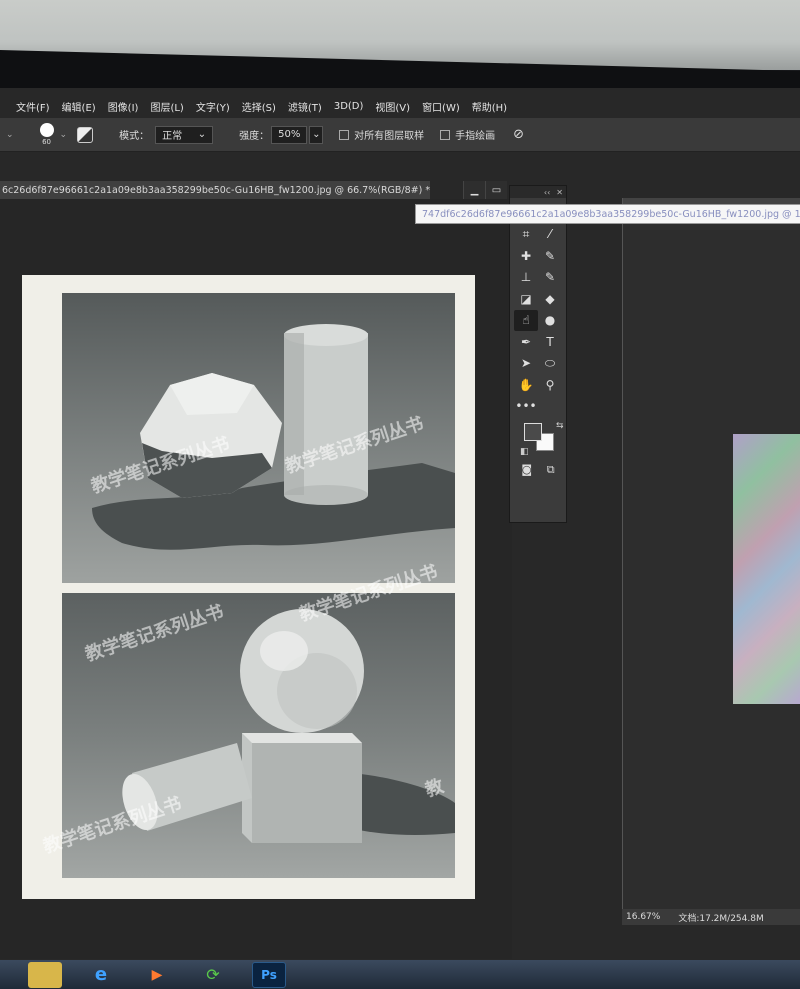 This screenshot has height=989, width=800. What do you see at coordinates (560, 426) in the screenshot?
I see `swap-colors-icon: ⇆` at bounding box center [560, 426].